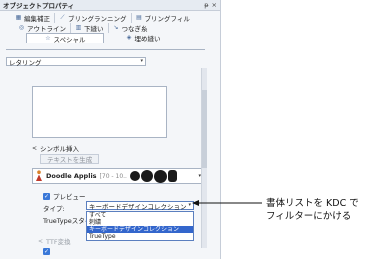 The width and height of the screenshot is (379, 259). I want to click on callout-line-2: フィルターにかける, so click(309, 216).